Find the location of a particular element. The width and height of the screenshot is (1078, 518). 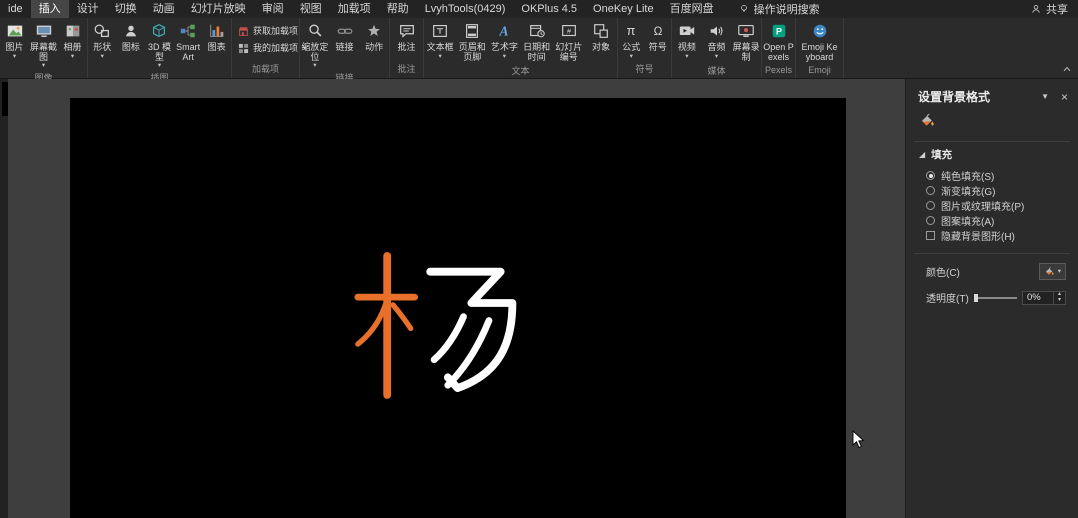

ribbon-button-label: 艺术字 is located at coordinates (504, 47).